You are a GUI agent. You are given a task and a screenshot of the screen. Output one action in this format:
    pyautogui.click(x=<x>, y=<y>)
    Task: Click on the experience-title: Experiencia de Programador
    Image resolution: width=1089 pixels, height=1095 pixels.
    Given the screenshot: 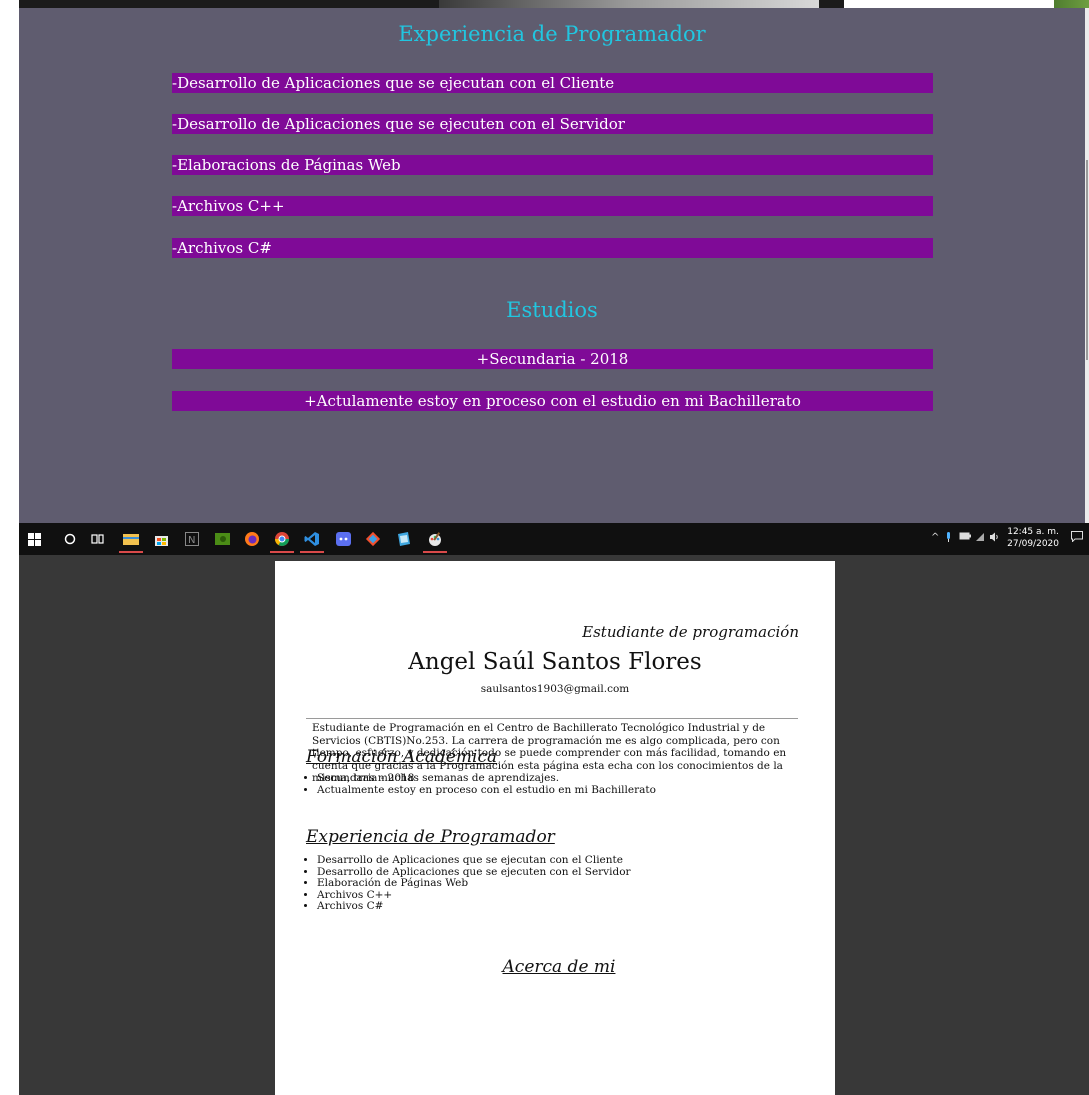 What is the action you would take?
    pyautogui.click(x=552, y=34)
    